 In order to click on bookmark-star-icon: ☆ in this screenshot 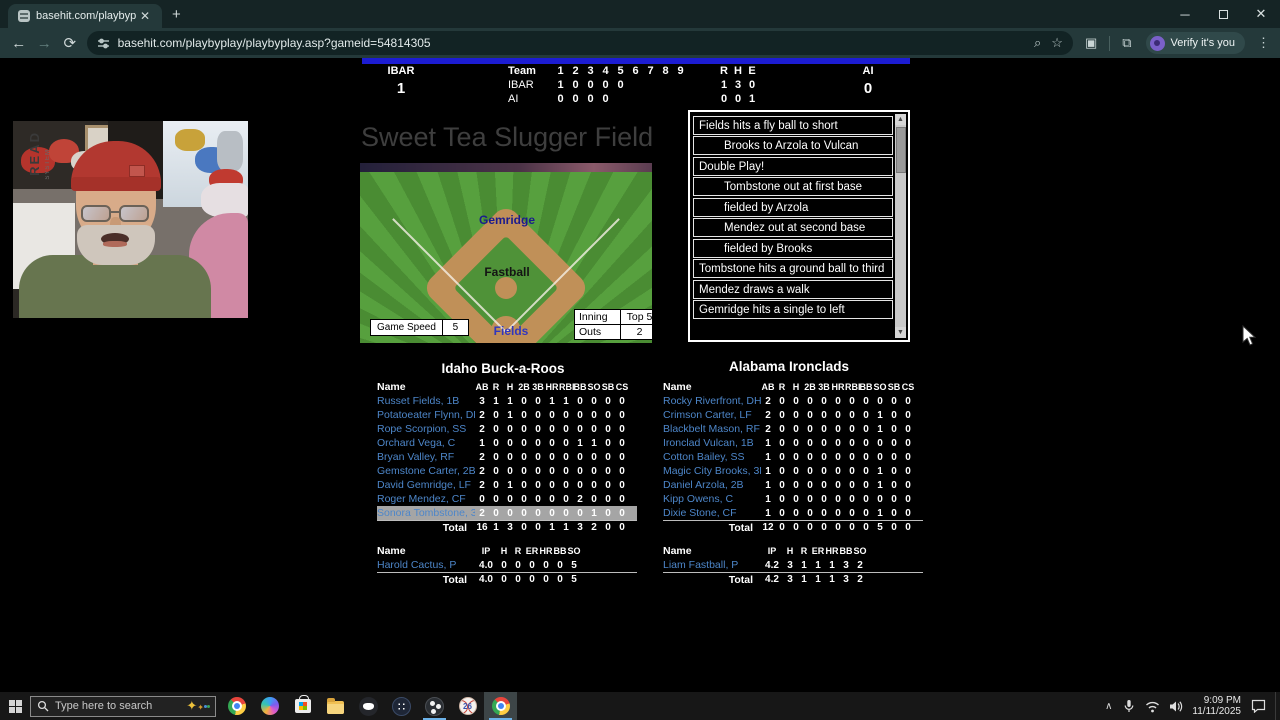, I will do `click(1057, 43)`.